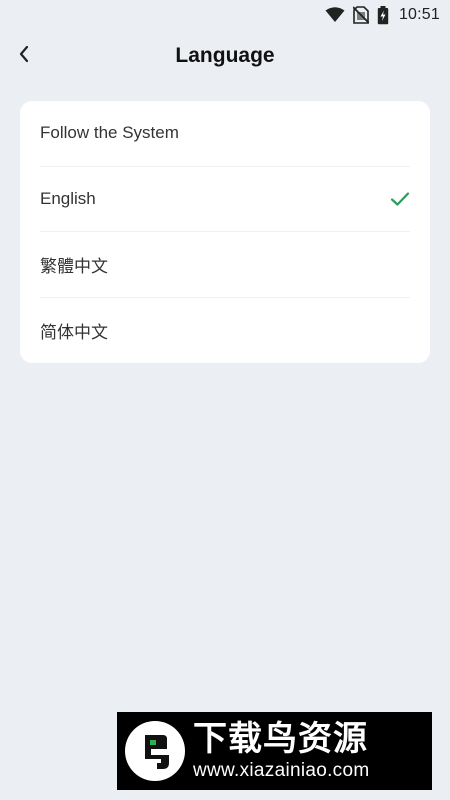 The height and width of the screenshot is (800, 450). Describe the element at coordinates (109, 133) in the screenshot. I see `language-option-label: Follow the System` at that location.